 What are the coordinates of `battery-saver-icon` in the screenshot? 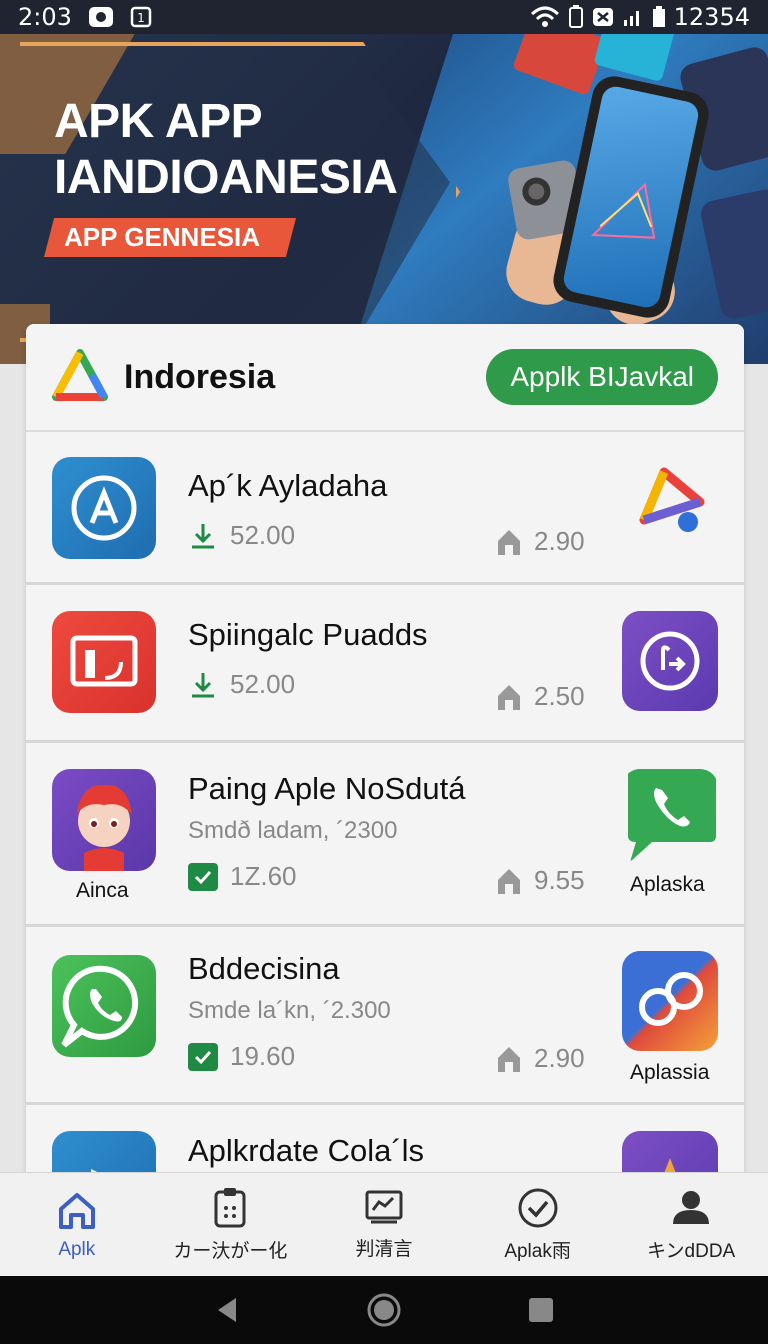 It's located at (576, 17).